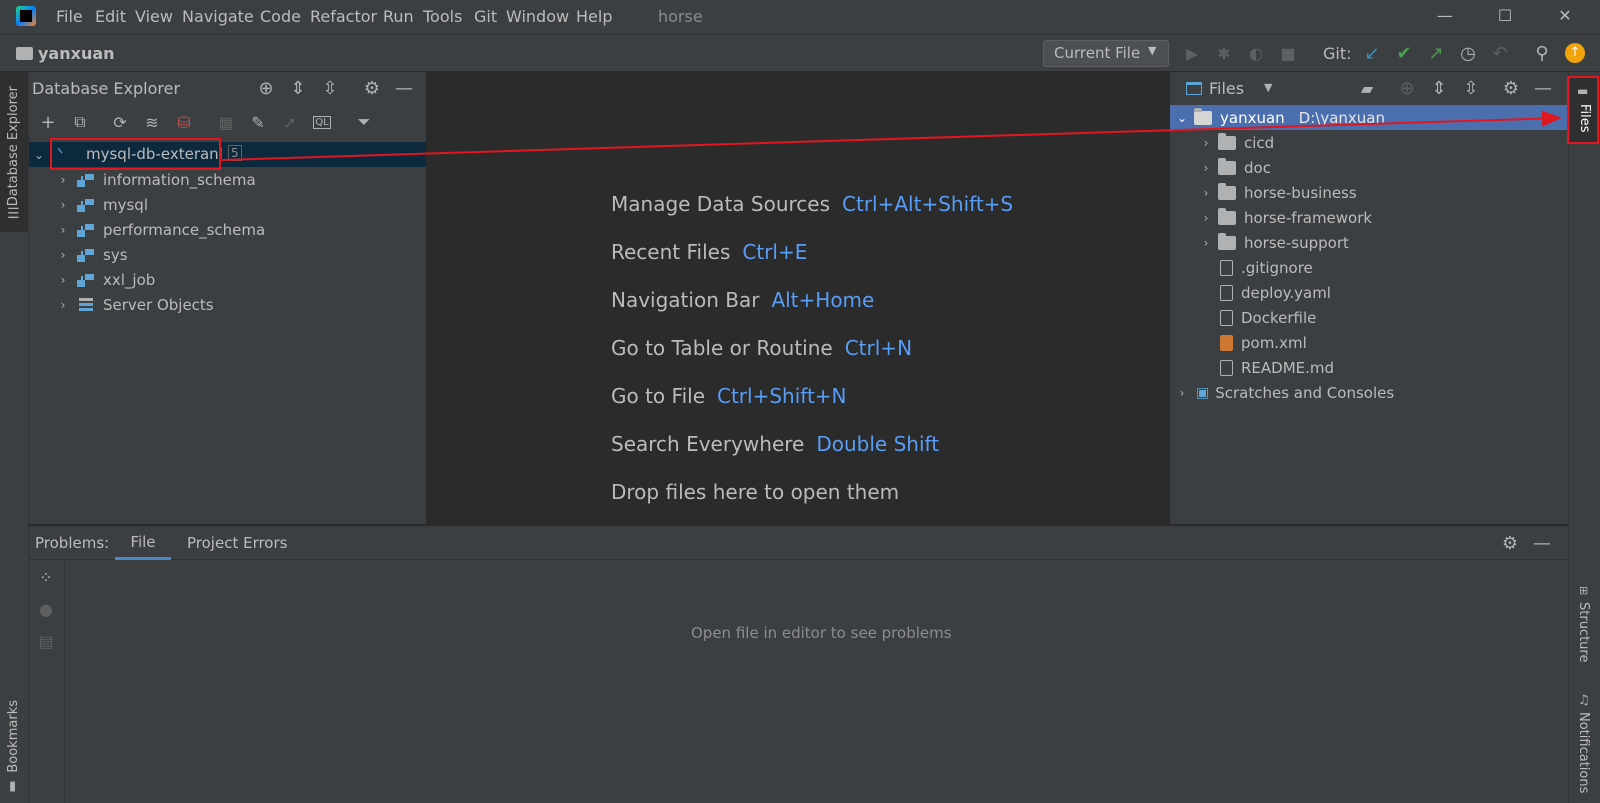  I want to click on menu-navigate: Navigate, so click(218, 16).